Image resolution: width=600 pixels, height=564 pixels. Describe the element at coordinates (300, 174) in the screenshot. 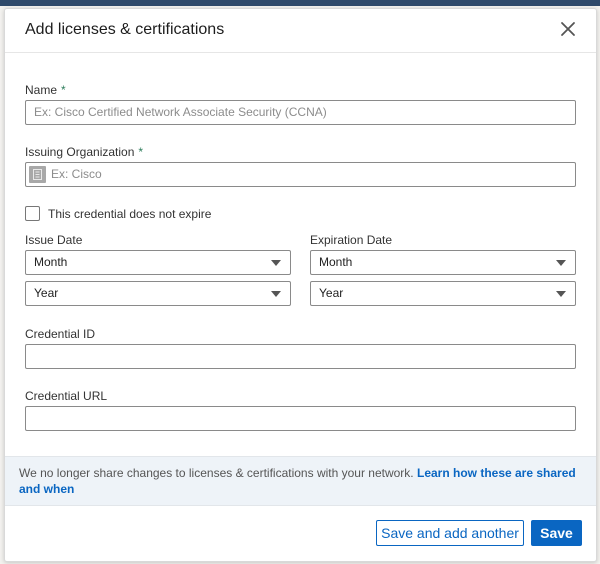

I see `org-input: Ex: Cisco` at that location.